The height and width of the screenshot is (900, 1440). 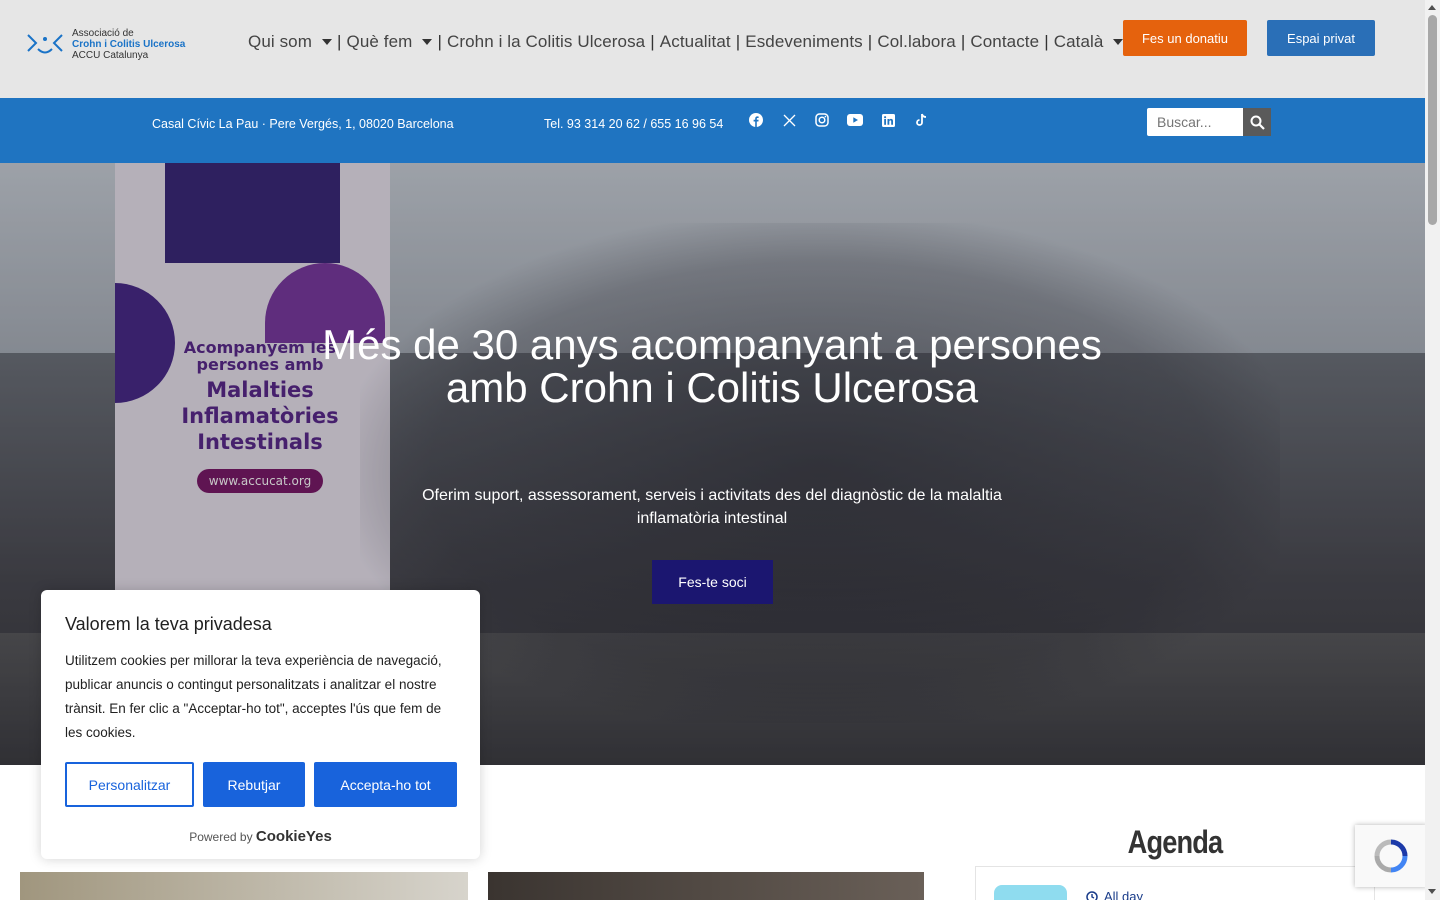 I want to click on page-scrollbar, so click(x=1432, y=450).